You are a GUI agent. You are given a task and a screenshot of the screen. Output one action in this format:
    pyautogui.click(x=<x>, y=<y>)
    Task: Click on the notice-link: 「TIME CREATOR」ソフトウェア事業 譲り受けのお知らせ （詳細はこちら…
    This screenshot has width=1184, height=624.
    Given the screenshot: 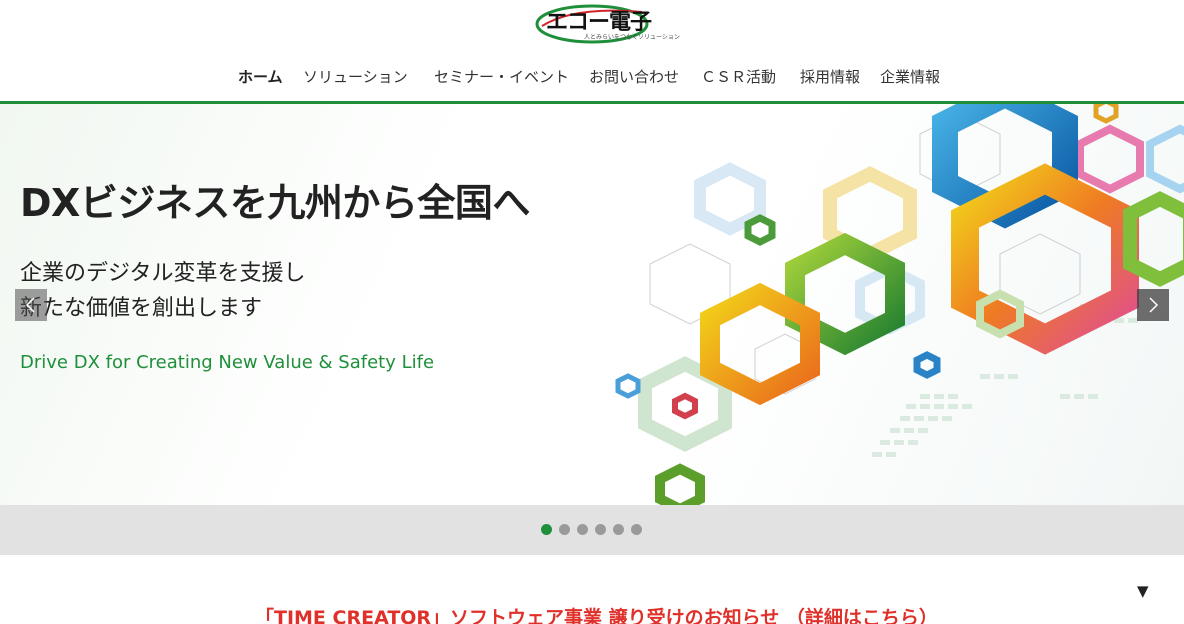 What is the action you would take?
    pyautogui.click(x=596, y=613)
    